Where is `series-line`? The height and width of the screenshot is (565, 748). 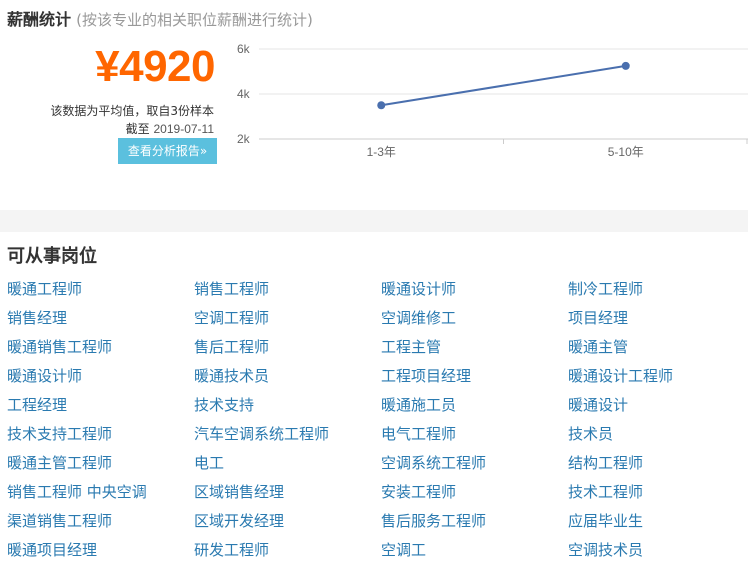 series-line is located at coordinates (503, 85).